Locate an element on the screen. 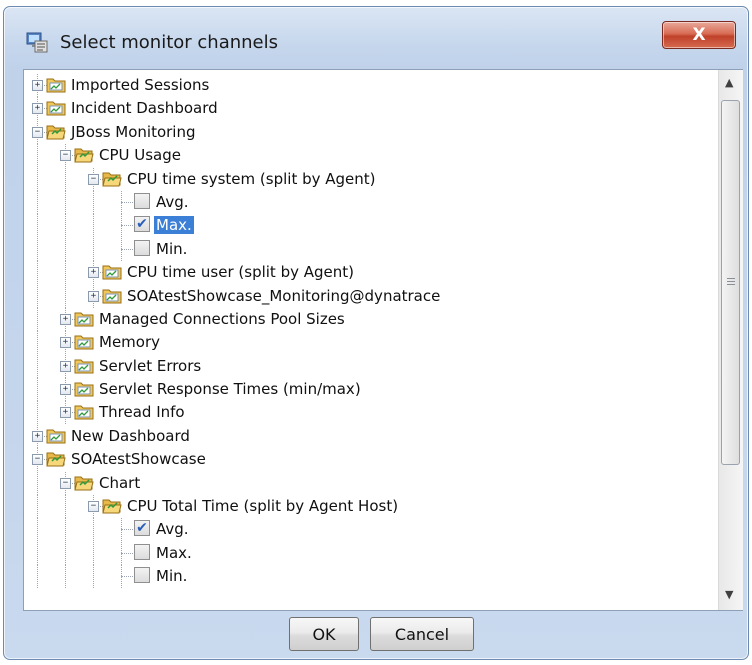  cancel-button: Cancel is located at coordinates (422, 634).